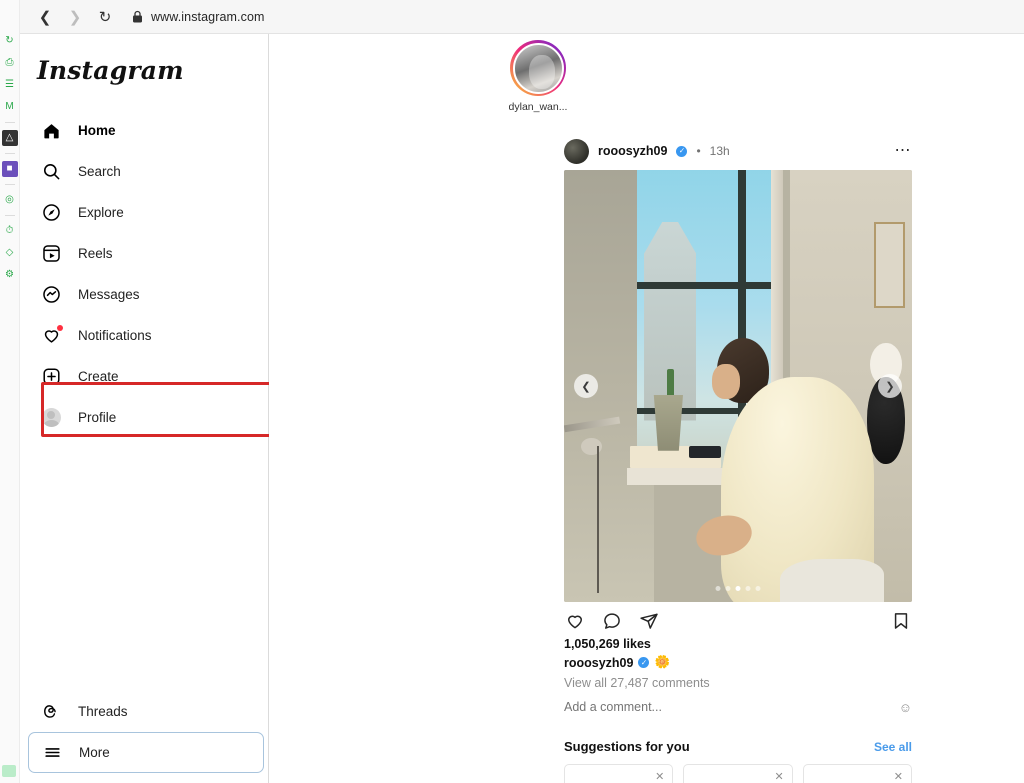 This screenshot has width=1024, height=783. Describe the element at coordinates (105, 17) in the screenshot. I see `reload-icon: ↻` at that location.